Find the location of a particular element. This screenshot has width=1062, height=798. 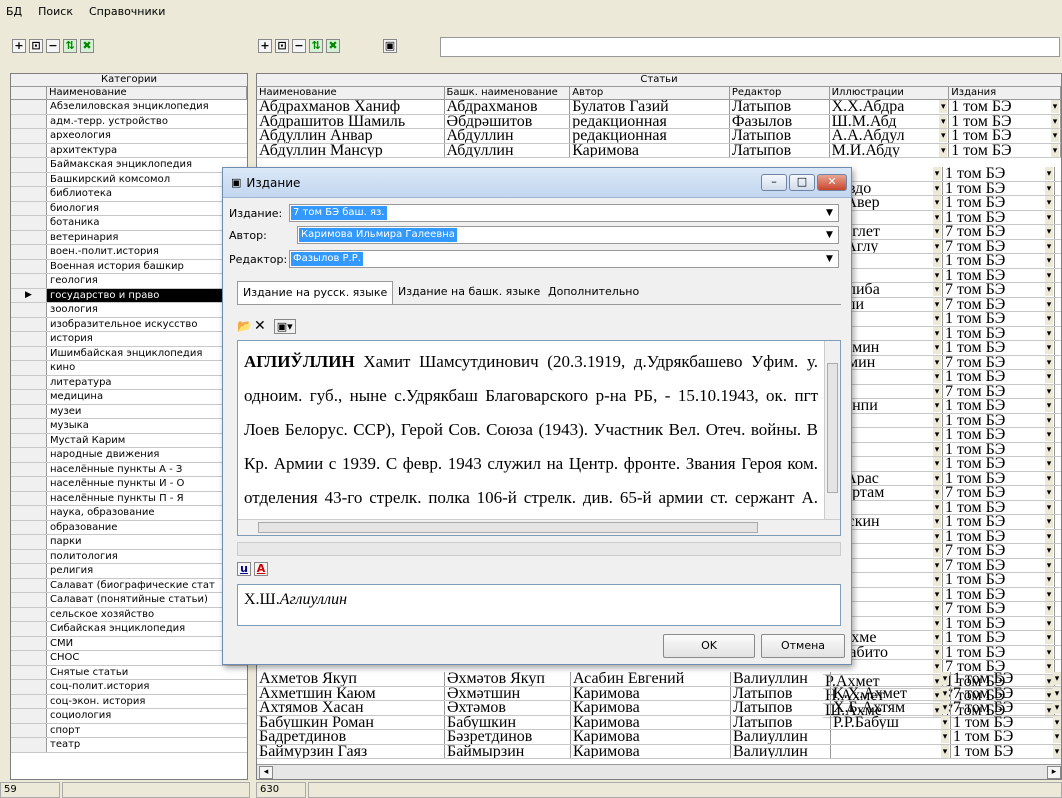

article-row: А.Габито1 том БЭ is located at coordinates (942, 652).